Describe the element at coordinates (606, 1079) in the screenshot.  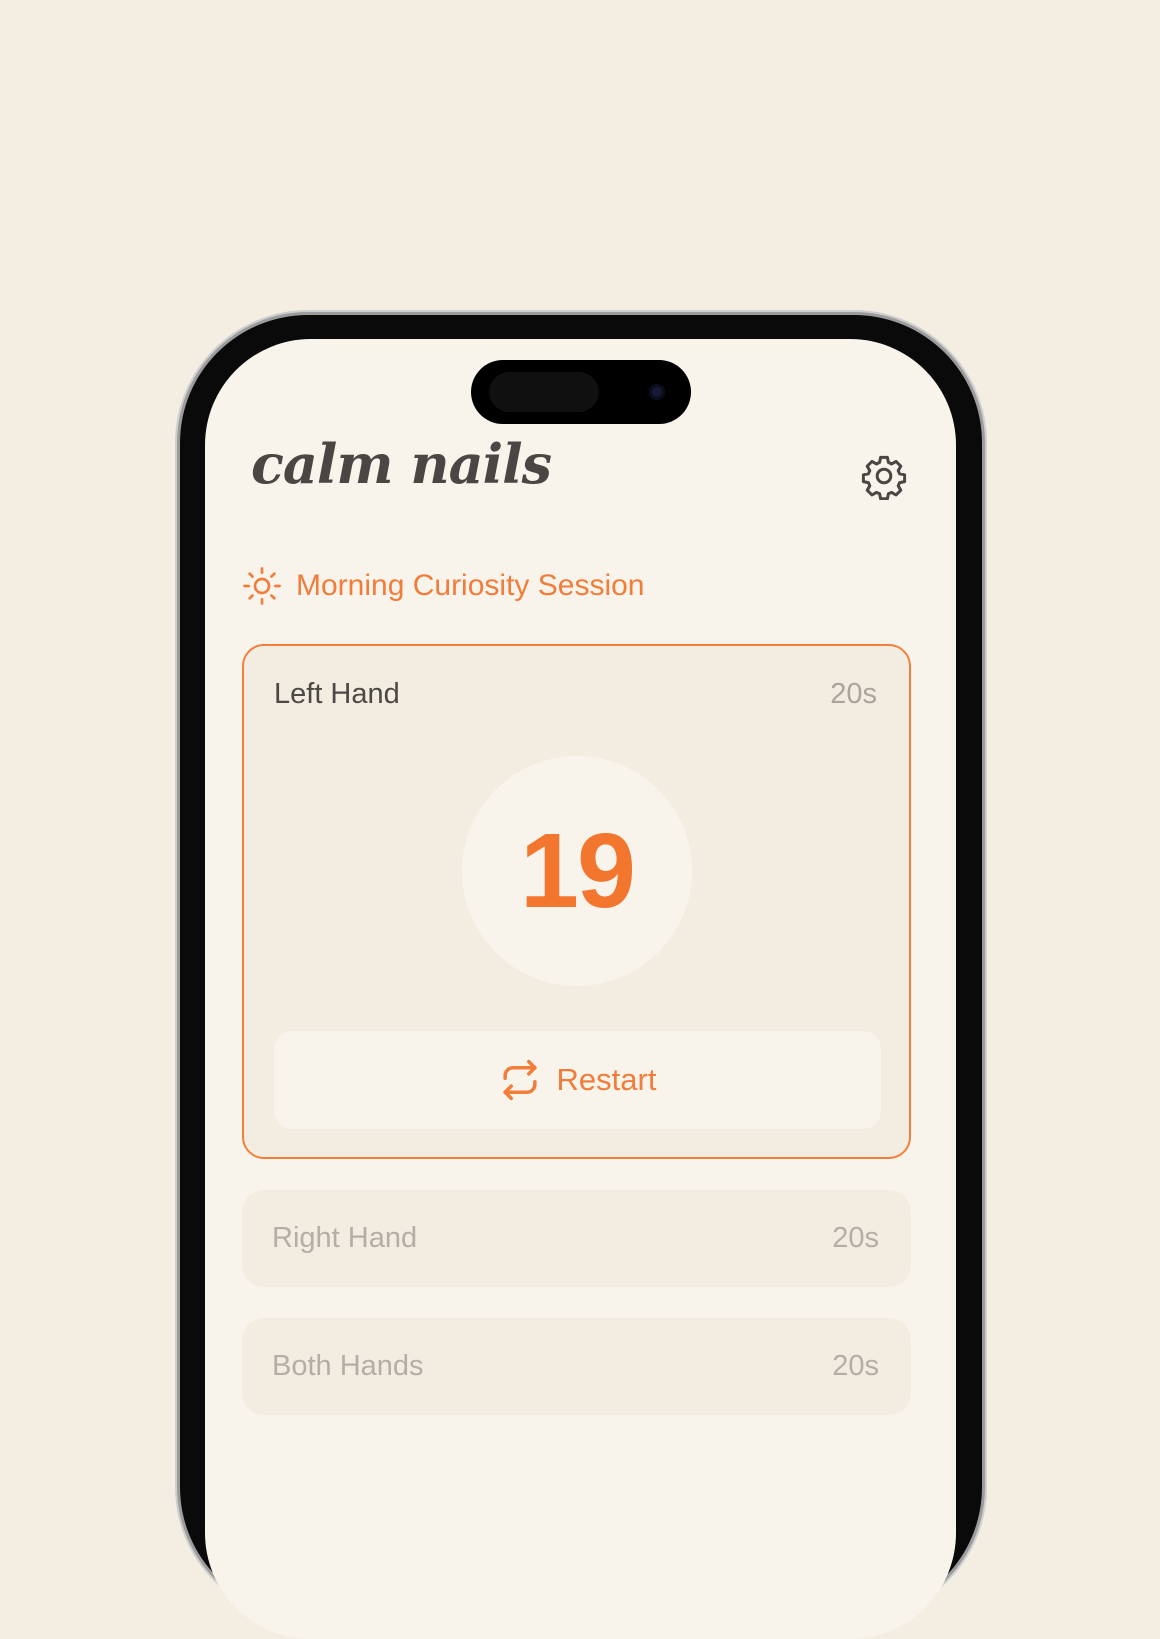
I see `restart-label: Restart` at that location.